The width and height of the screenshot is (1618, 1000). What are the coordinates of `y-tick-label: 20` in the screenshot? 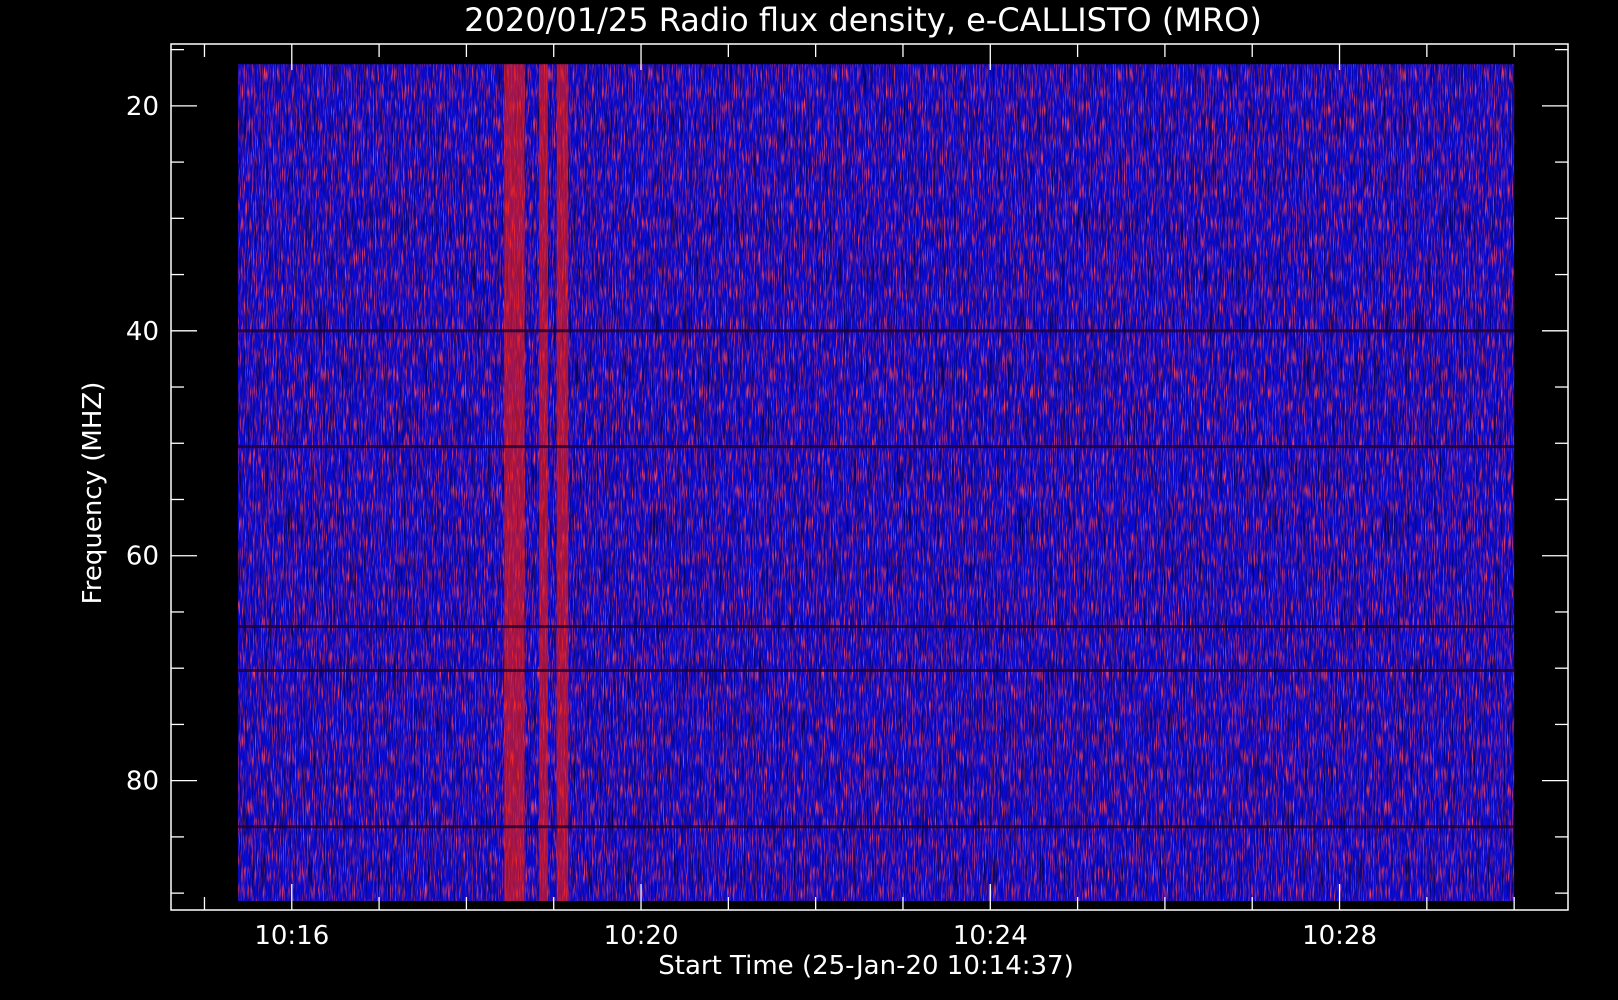 It's located at (142, 107).